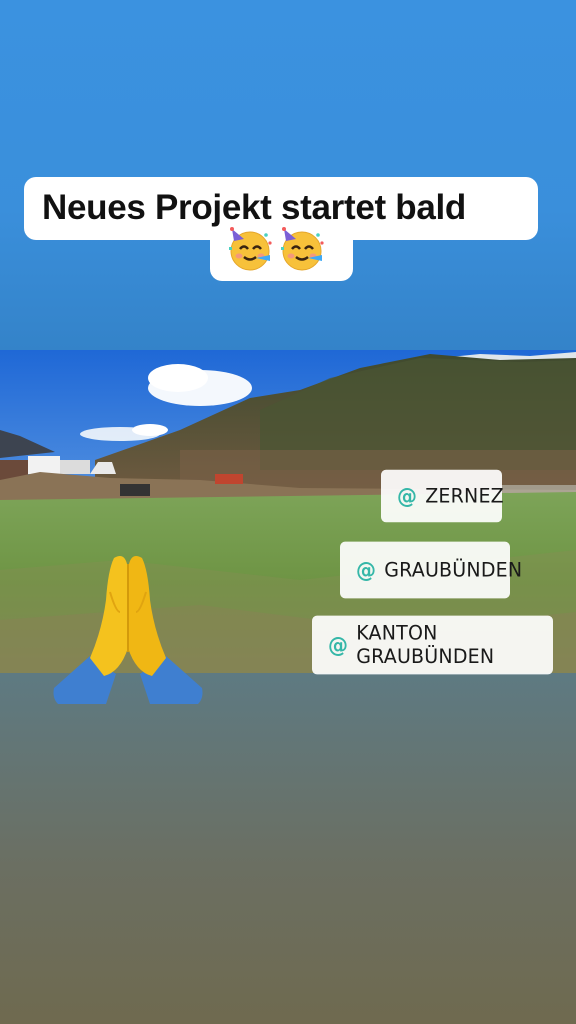  I want to click on mention-label: KANTON GRAUBÜNDEN, so click(425, 645).